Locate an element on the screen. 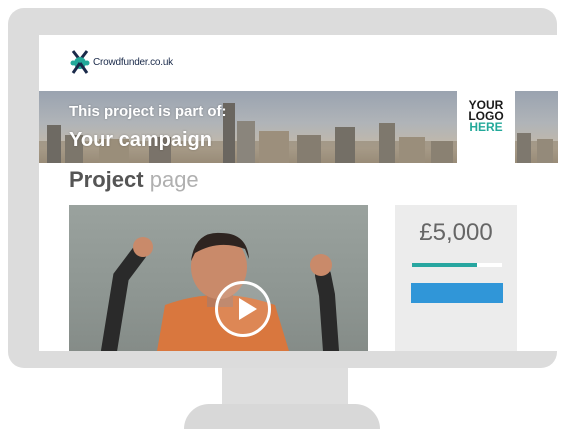  monitor-stand-neck is located at coordinates (285, 387).